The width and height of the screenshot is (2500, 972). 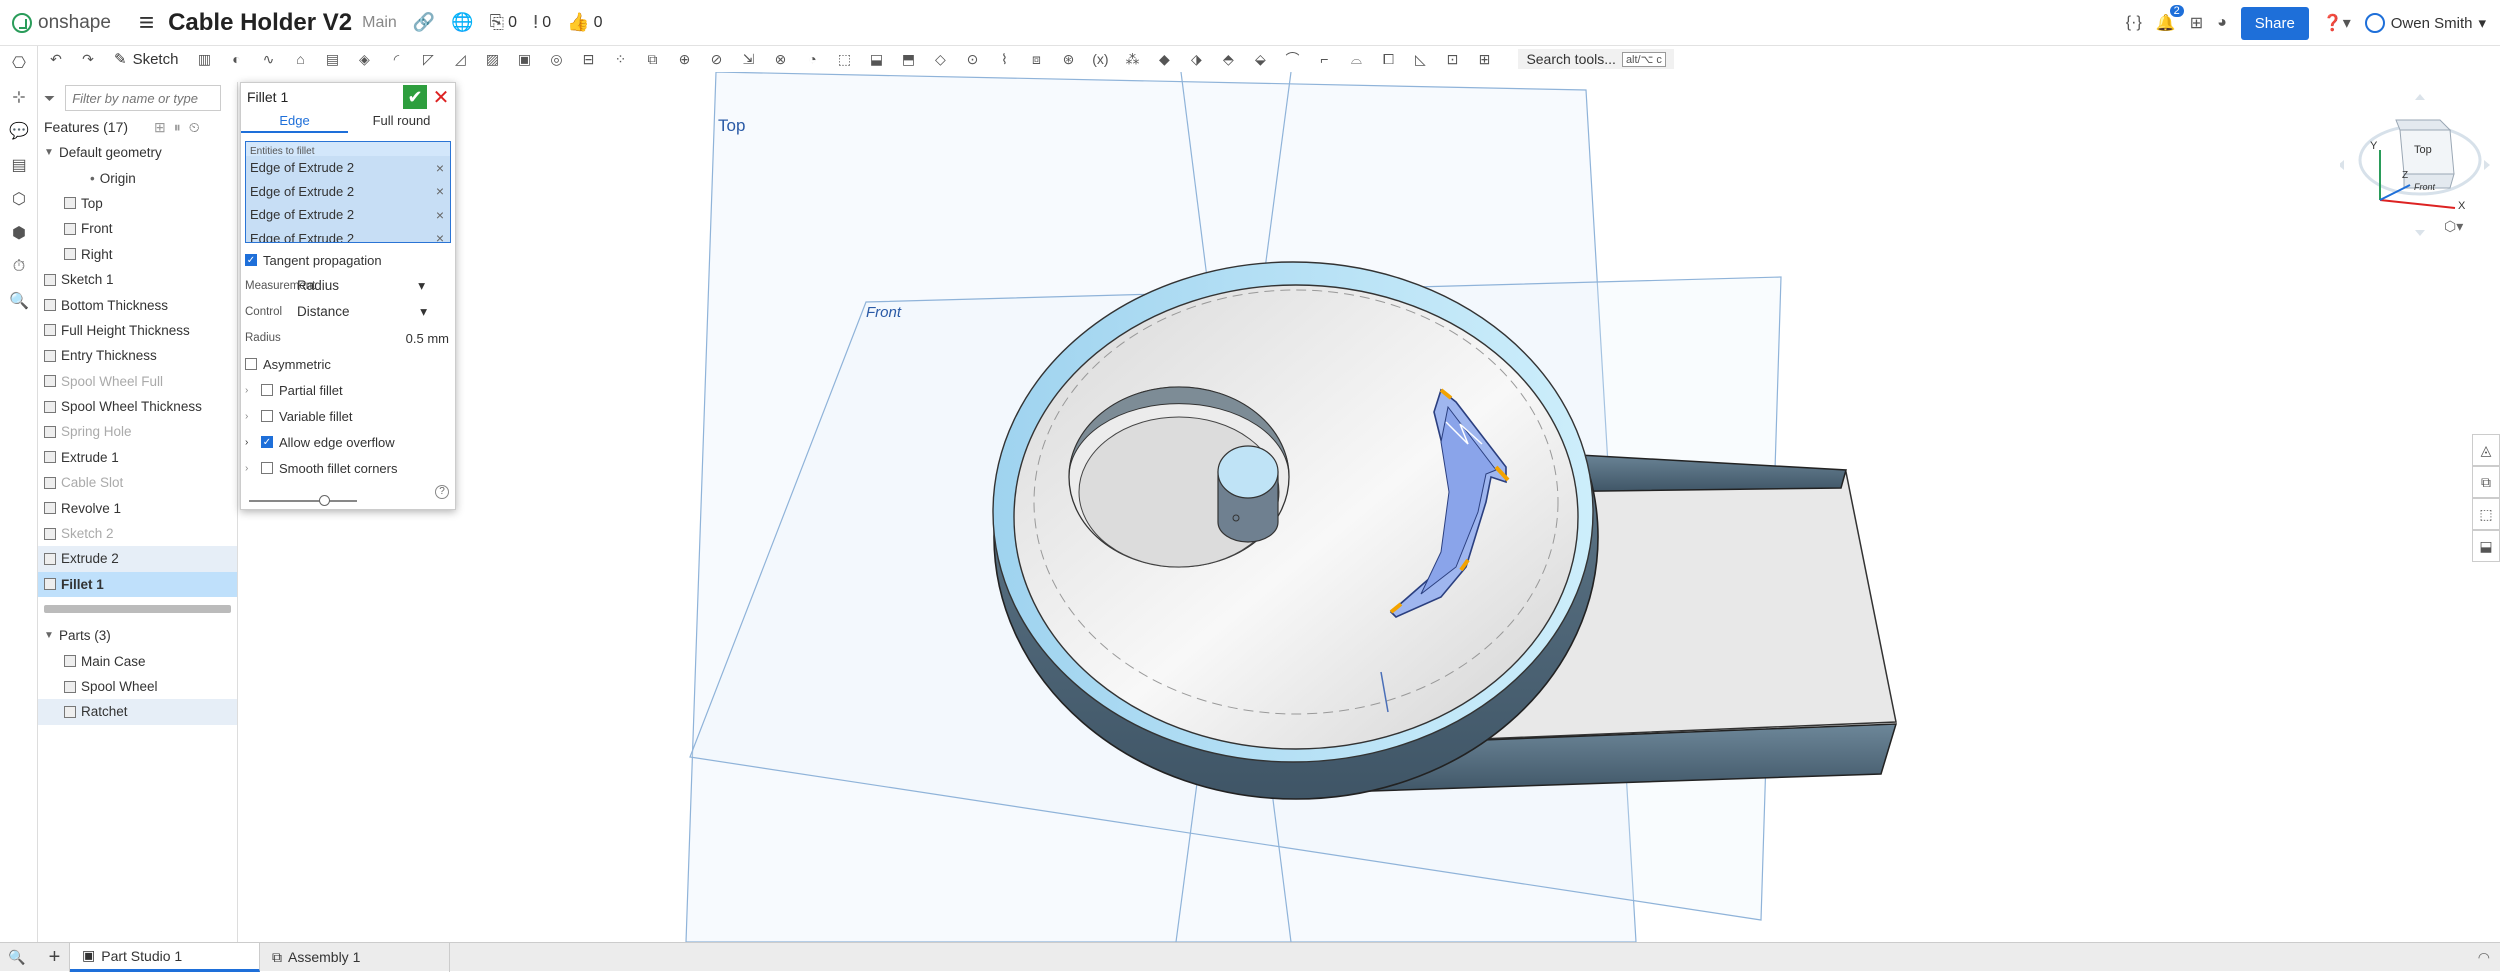 I want to click on part-item: Main Case, so click(x=137, y=660).